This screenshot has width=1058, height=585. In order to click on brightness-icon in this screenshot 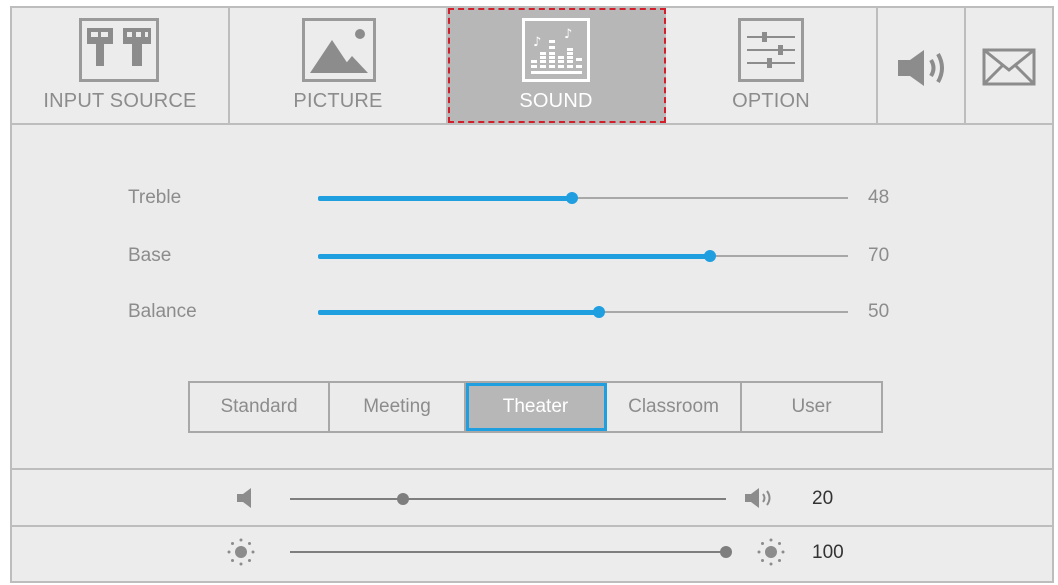, I will do `click(241, 554)`.